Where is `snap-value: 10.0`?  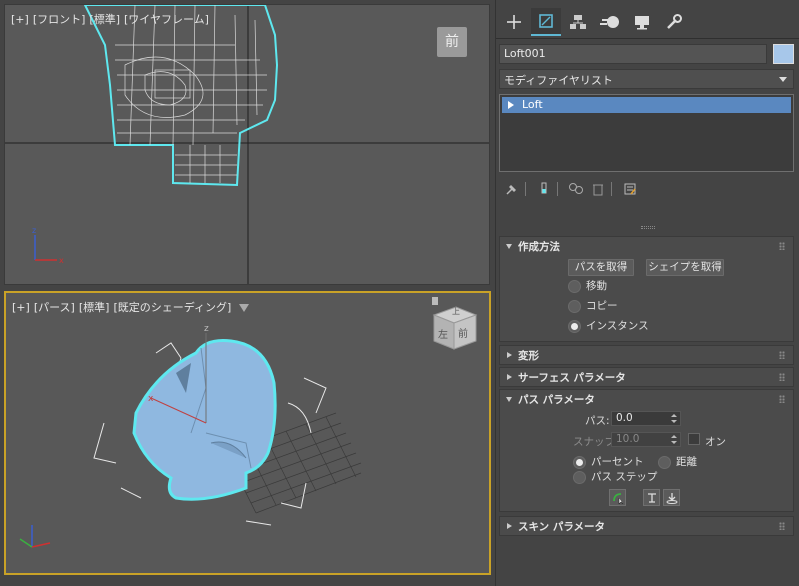
snap-value: 10.0 is located at coordinates (628, 439).